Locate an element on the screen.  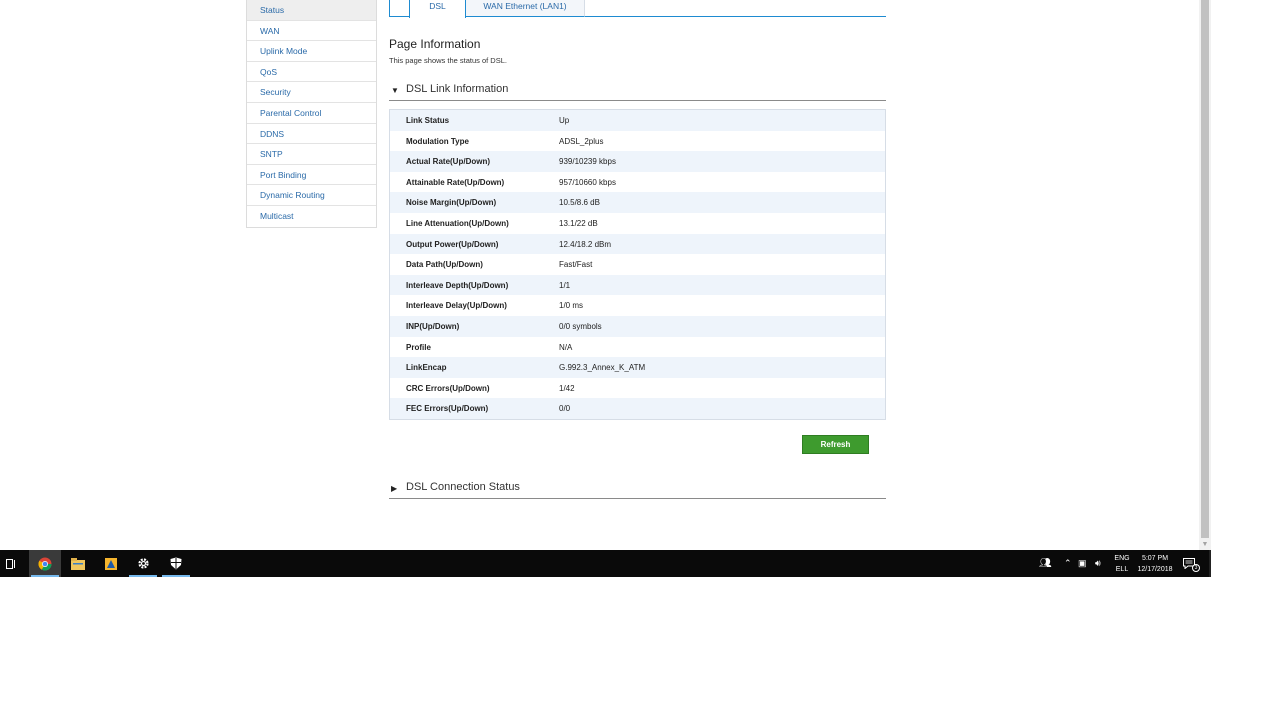
tab-bar: DSL WAN Ethernet (LAN1) is located at coordinates (637, 9).